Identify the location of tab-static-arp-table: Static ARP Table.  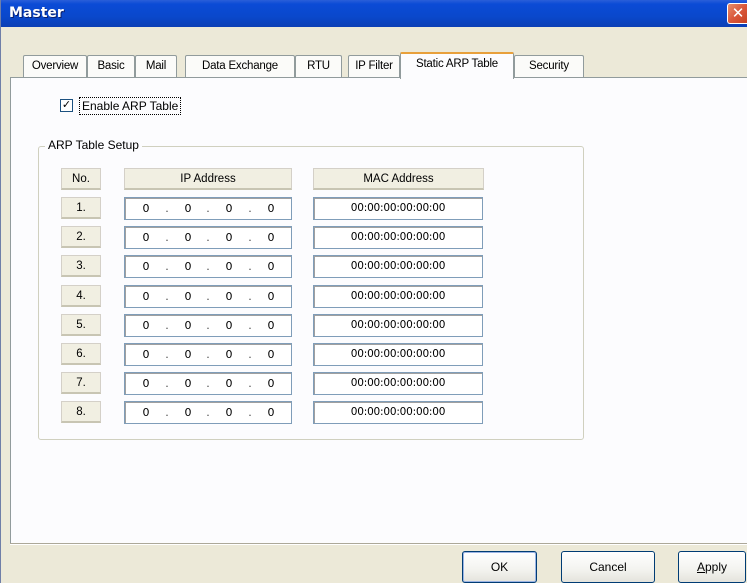
(457, 65).